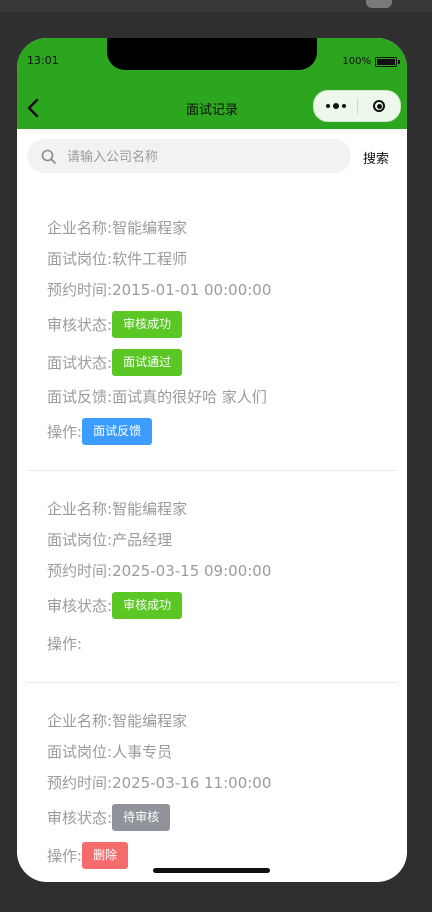 This screenshot has width=432, height=912. Describe the element at coordinates (212, 83) in the screenshot. I see `nav-header: 13:01 100% 面试记录` at that location.